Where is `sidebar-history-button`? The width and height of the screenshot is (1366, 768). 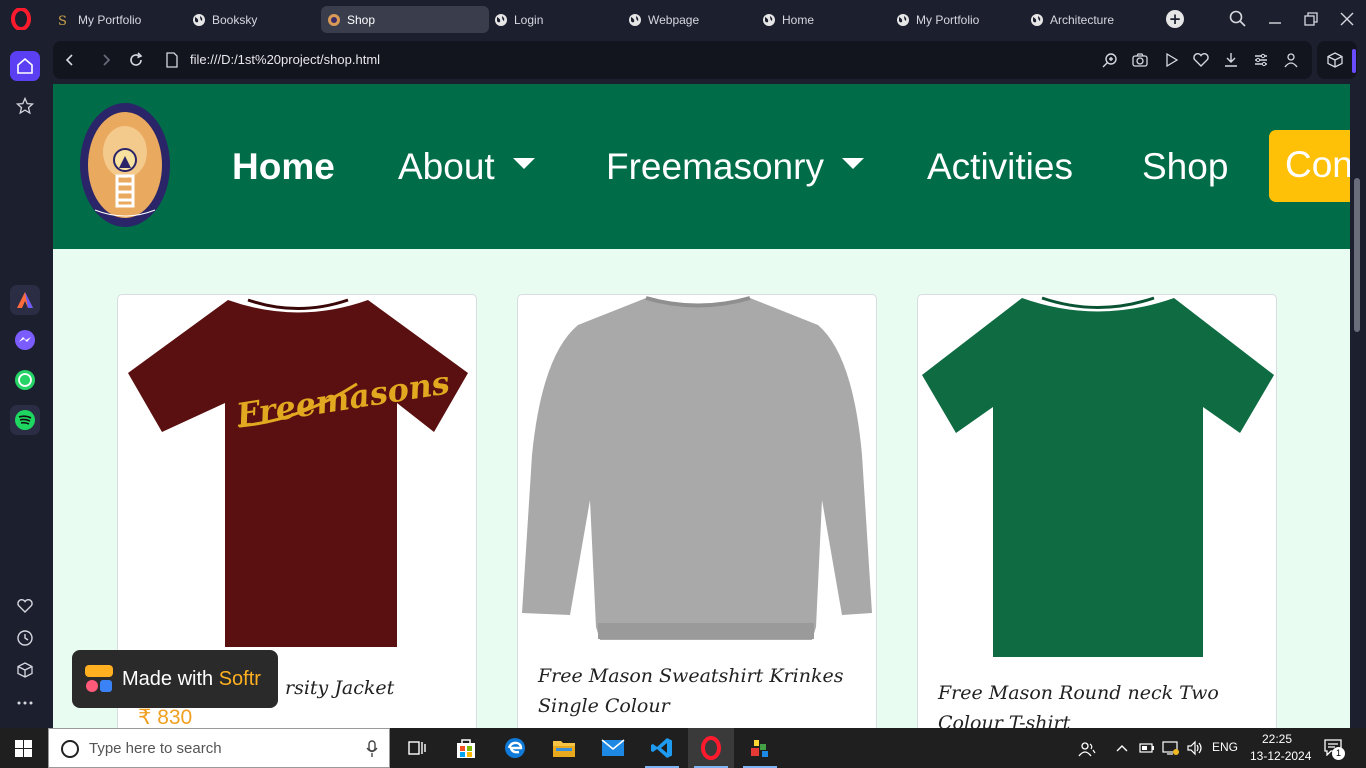
sidebar-history-button is located at coordinates (25, 638).